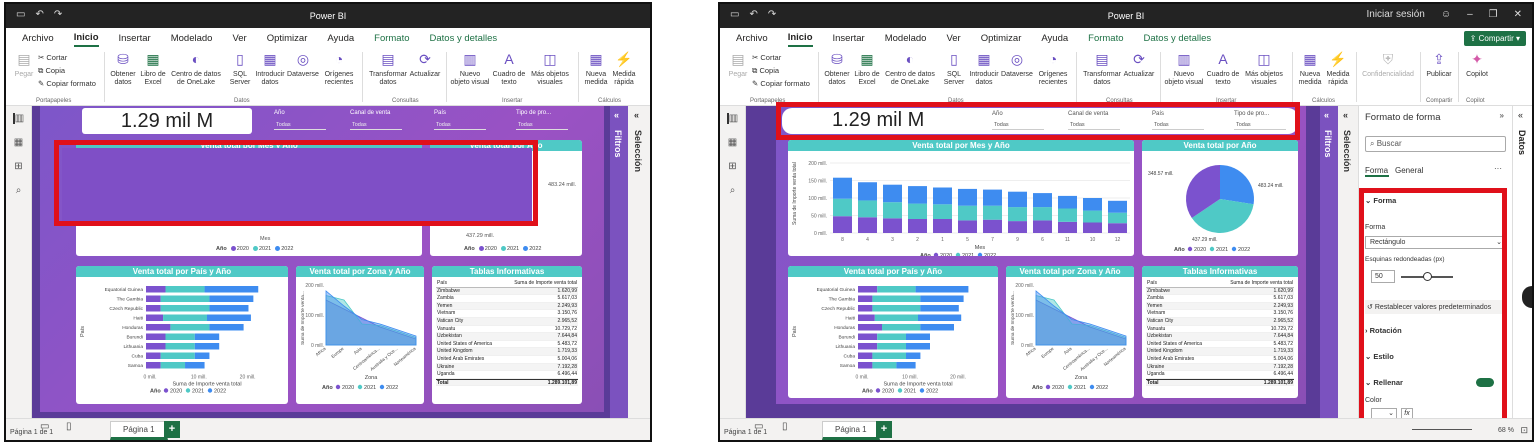 This screenshot has height=443, width=1536. Describe the element at coordinates (954, 68) in the screenshot. I see `sql-server-button: ▯ SQL Server` at that location.